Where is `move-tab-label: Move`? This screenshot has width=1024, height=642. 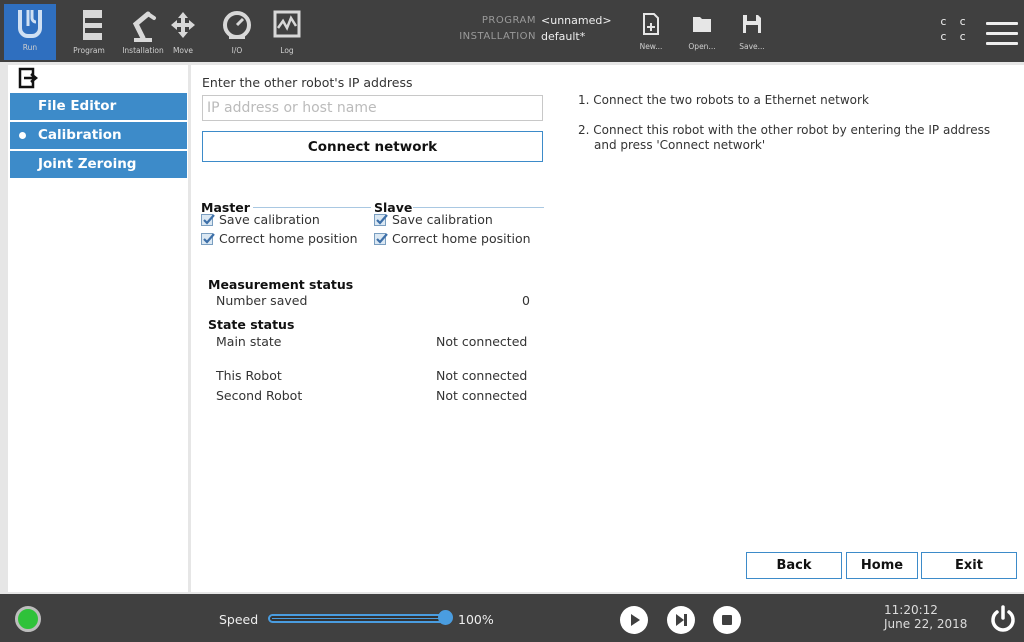 move-tab-label: Move is located at coordinates (183, 50).